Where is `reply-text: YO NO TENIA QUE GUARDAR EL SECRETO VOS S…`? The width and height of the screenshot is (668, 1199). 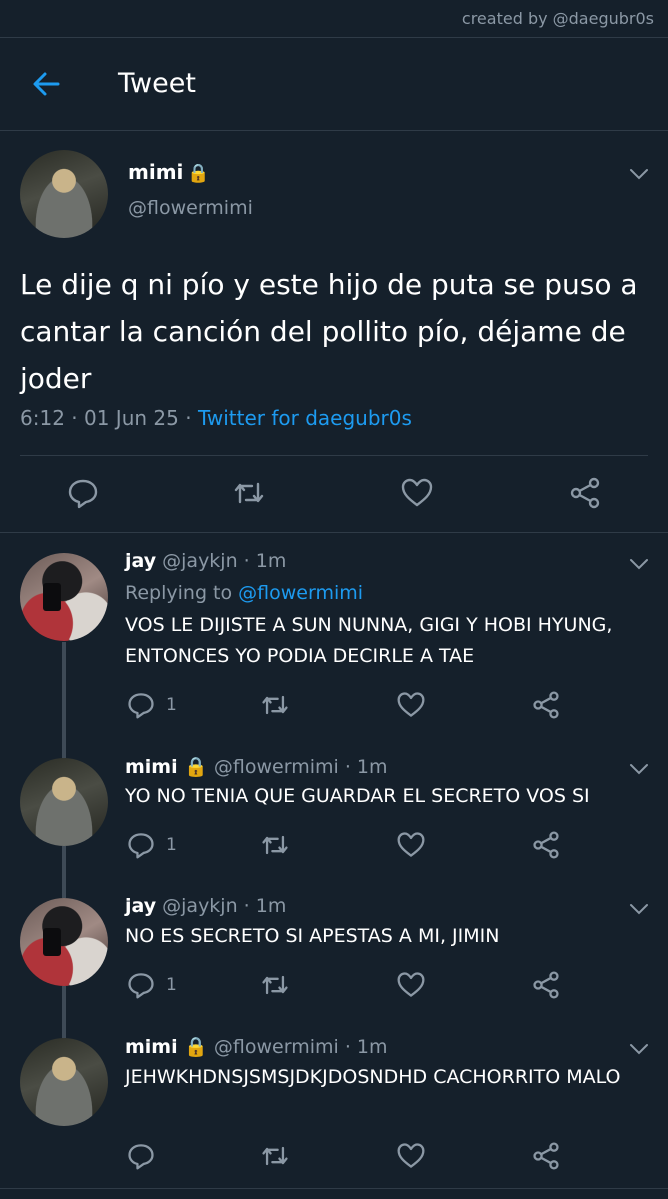 reply-text: YO NO TENIA QUE GUARDAR EL SECRETO VOS S… is located at coordinates (357, 796).